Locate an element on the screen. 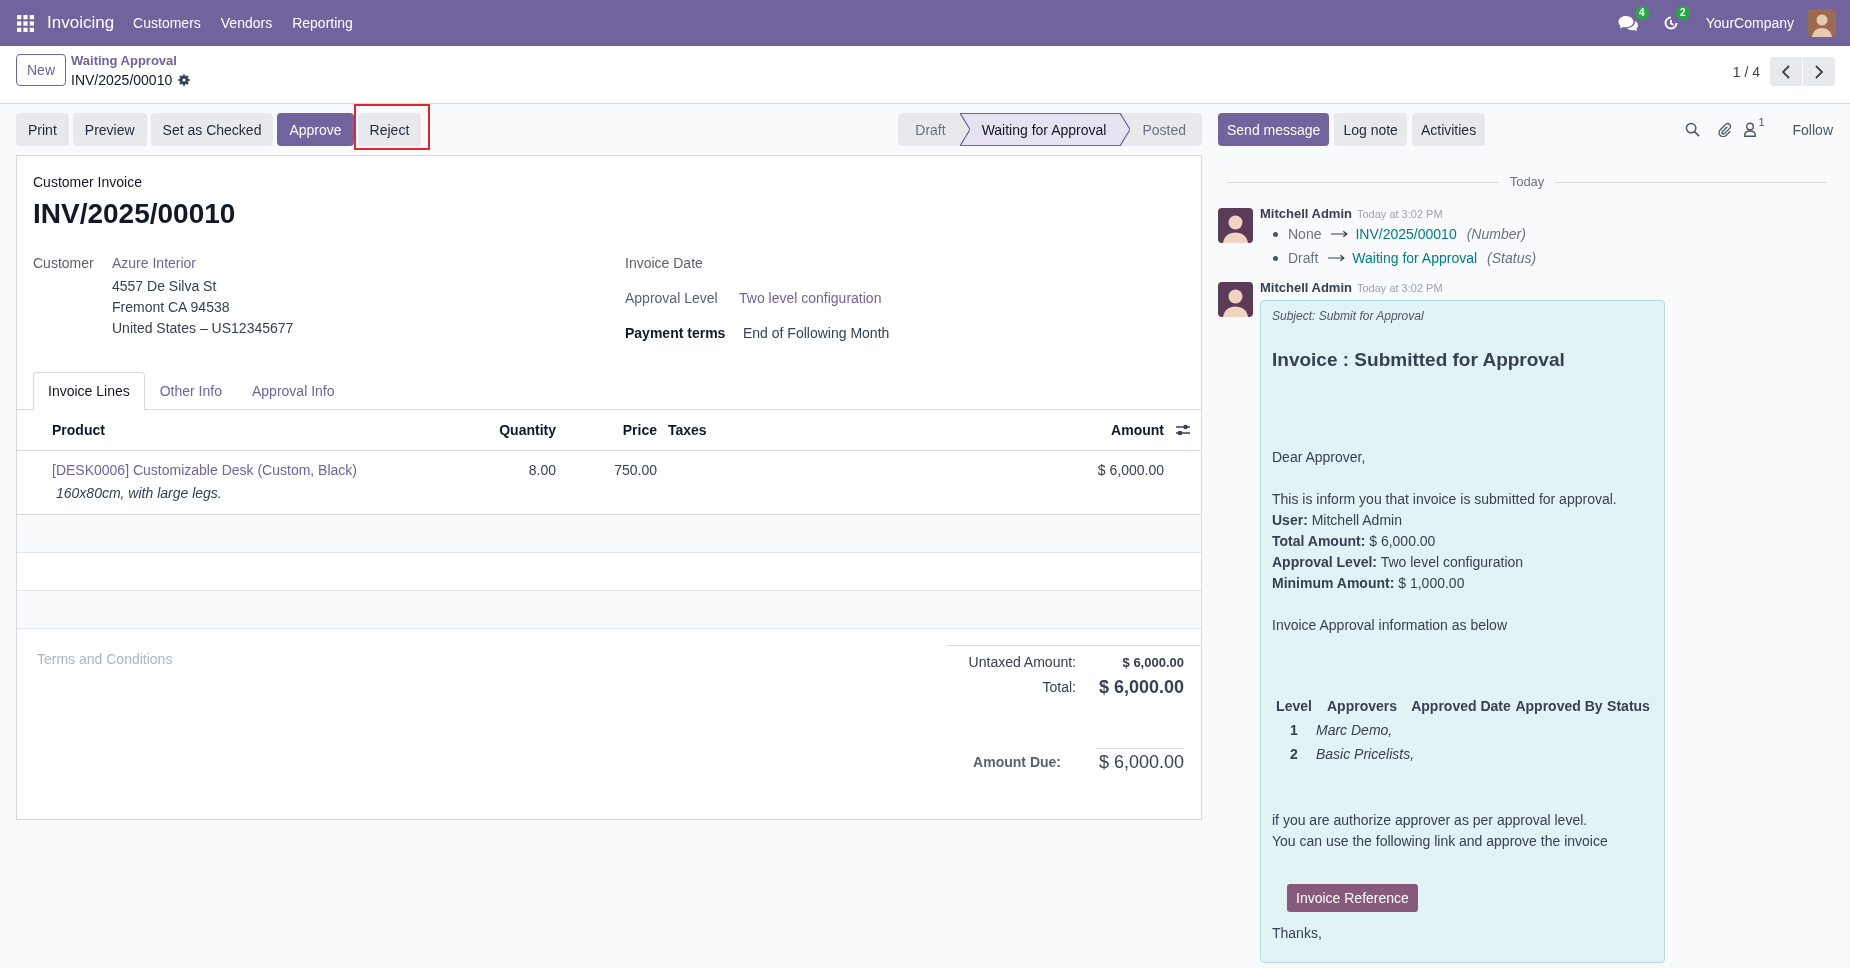  breadcrumb-link: Waiting Approval is located at coordinates (131, 61).